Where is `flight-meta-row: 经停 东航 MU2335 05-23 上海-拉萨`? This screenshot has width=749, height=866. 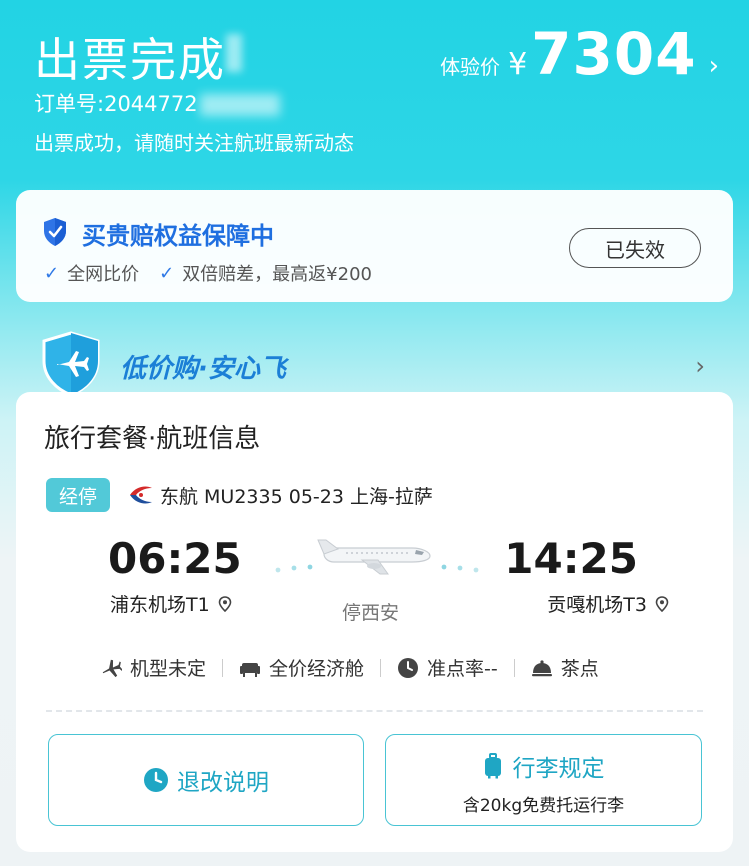
flight-meta-row: 经停 东航 MU2335 05-23 上海-拉萨 is located at coordinates (239, 495).